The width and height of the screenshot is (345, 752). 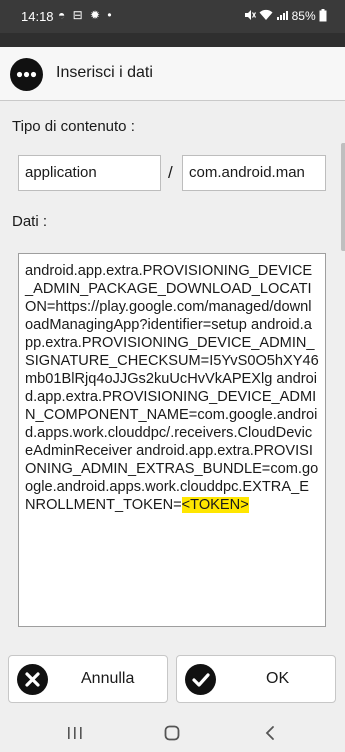 What do you see at coordinates (172, 74) in the screenshot?
I see `dialog-titlebar: Inserisci i dati` at bounding box center [172, 74].